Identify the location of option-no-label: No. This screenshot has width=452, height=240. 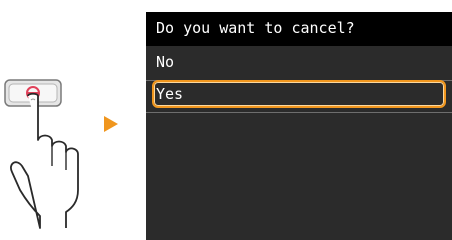
(165, 62).